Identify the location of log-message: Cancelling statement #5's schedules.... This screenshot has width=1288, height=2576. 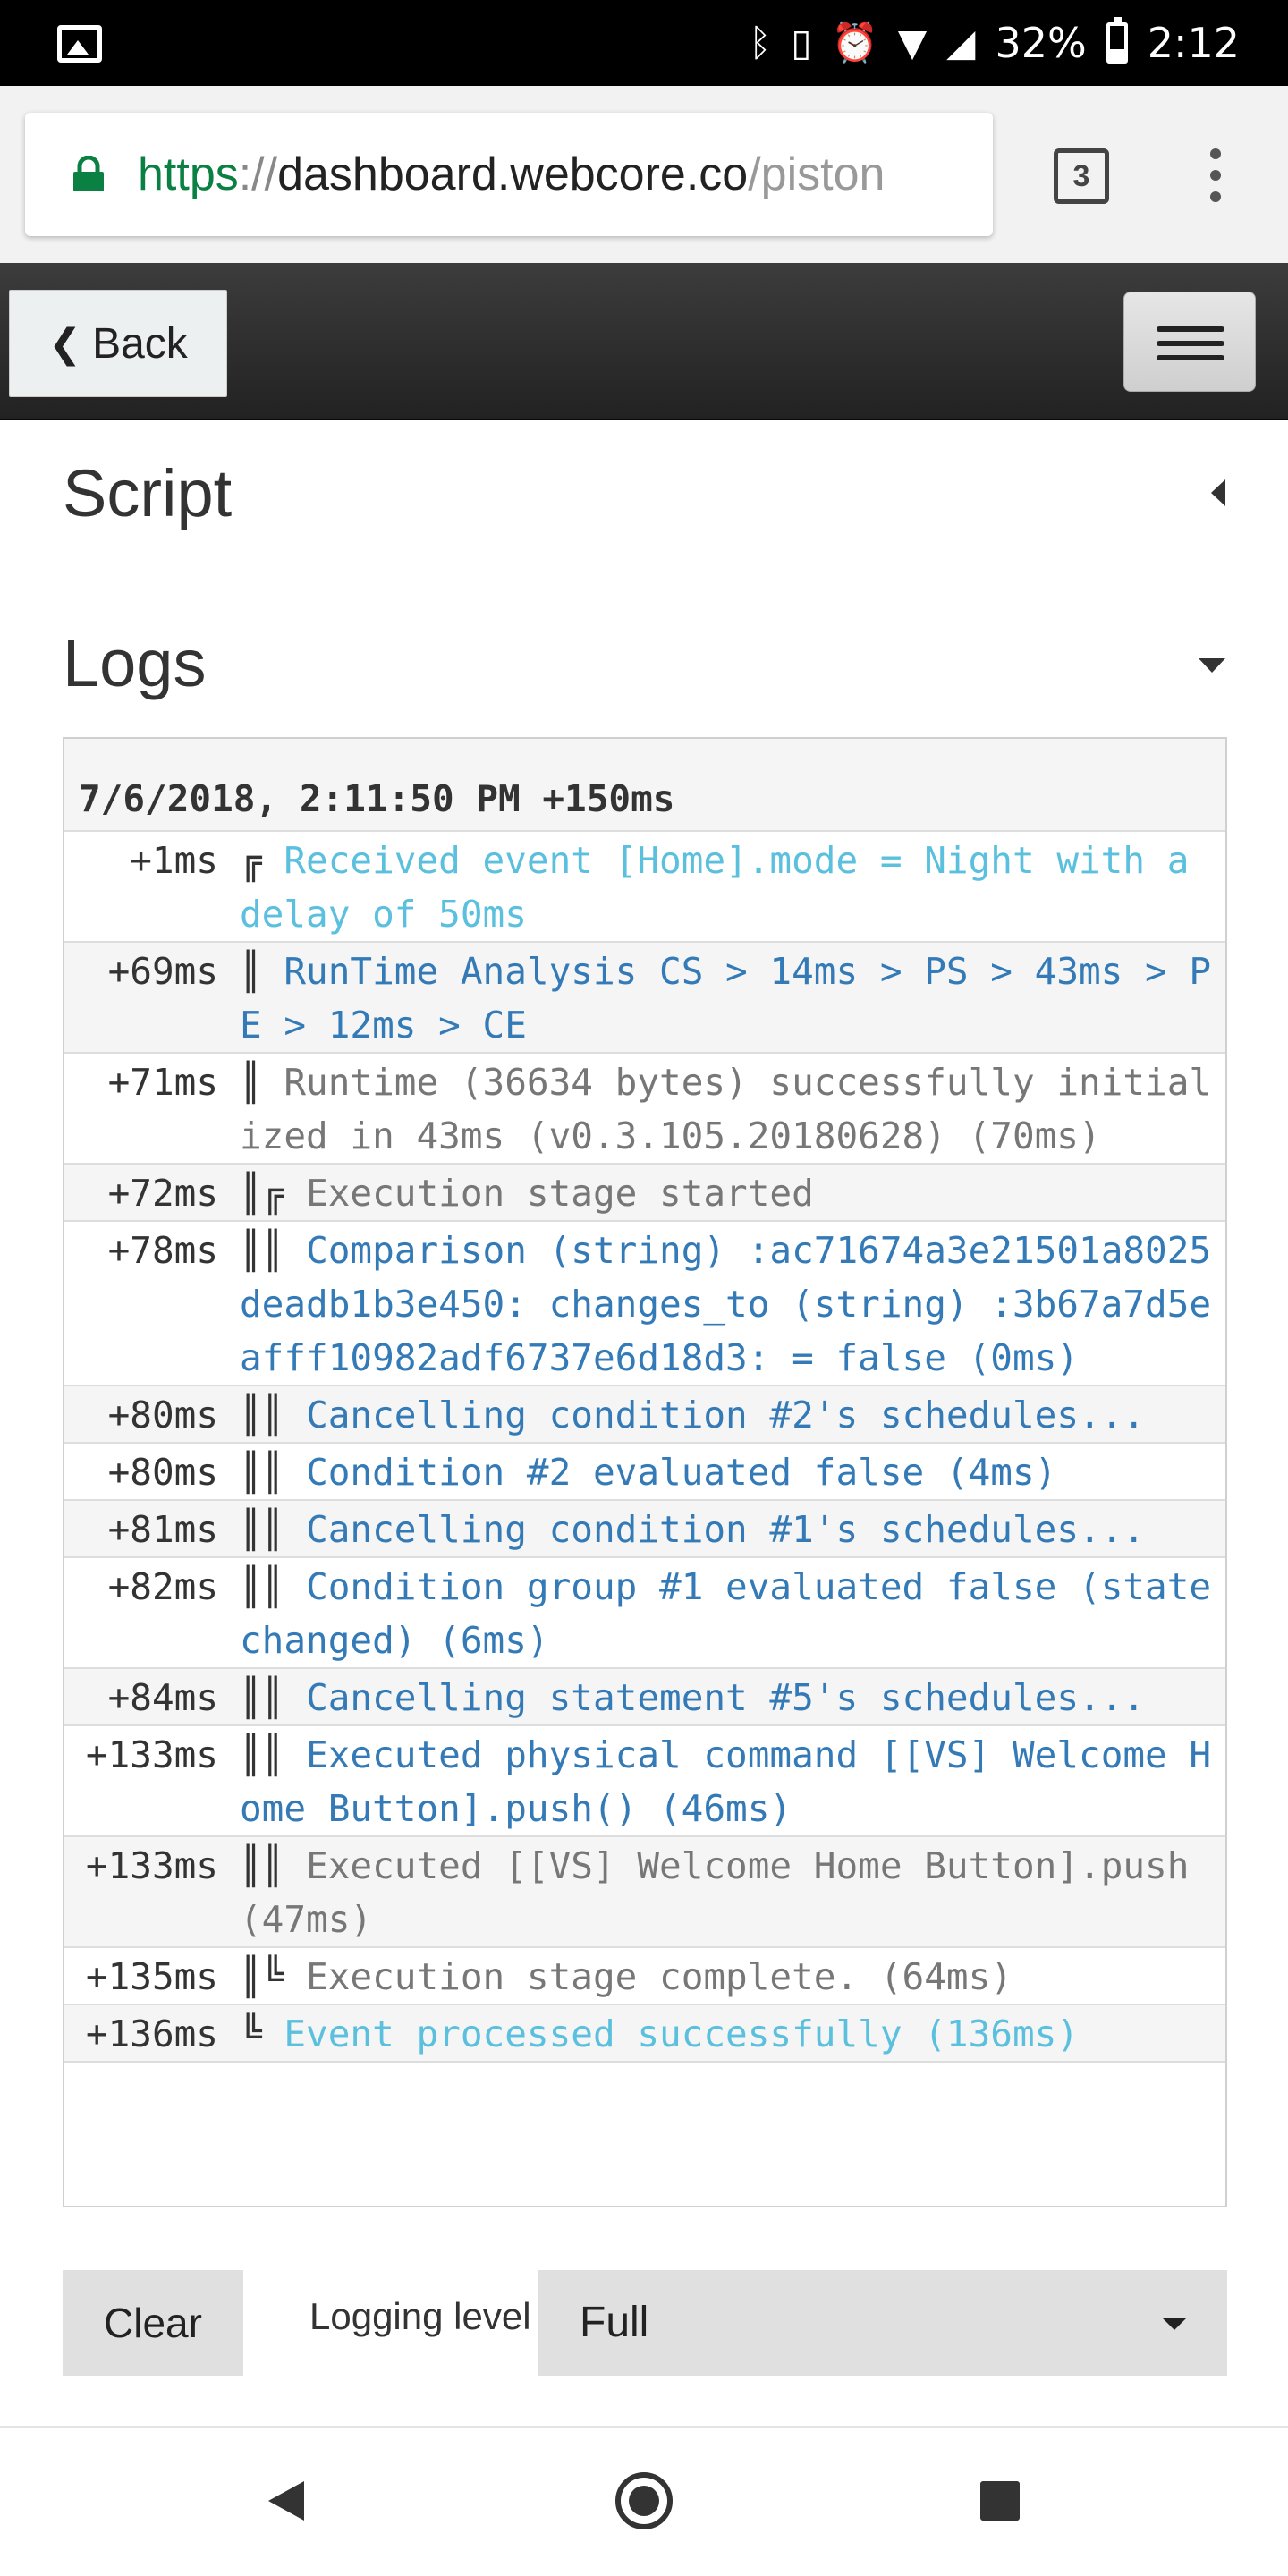
(726, 1697).